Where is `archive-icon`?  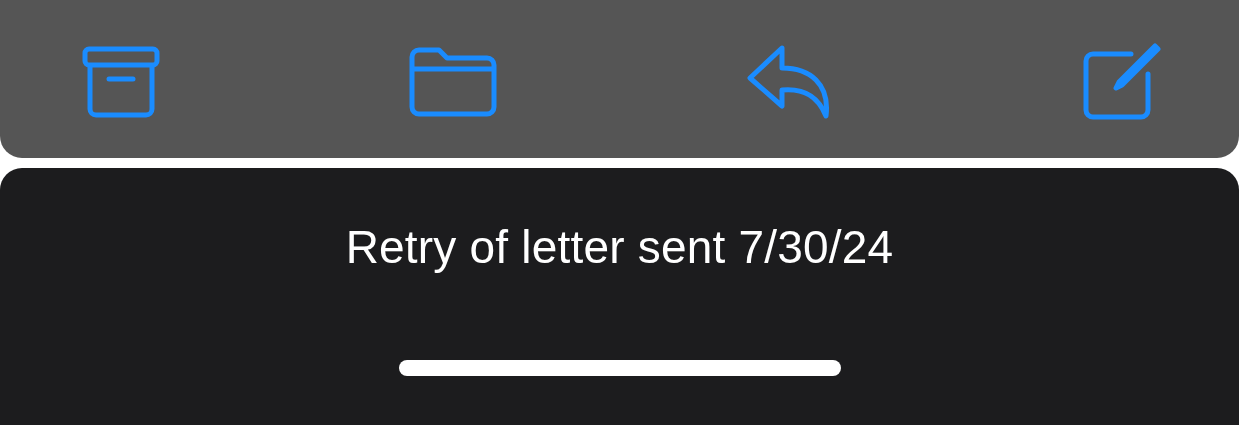 archive-icon is located at coordinates (121, 82).